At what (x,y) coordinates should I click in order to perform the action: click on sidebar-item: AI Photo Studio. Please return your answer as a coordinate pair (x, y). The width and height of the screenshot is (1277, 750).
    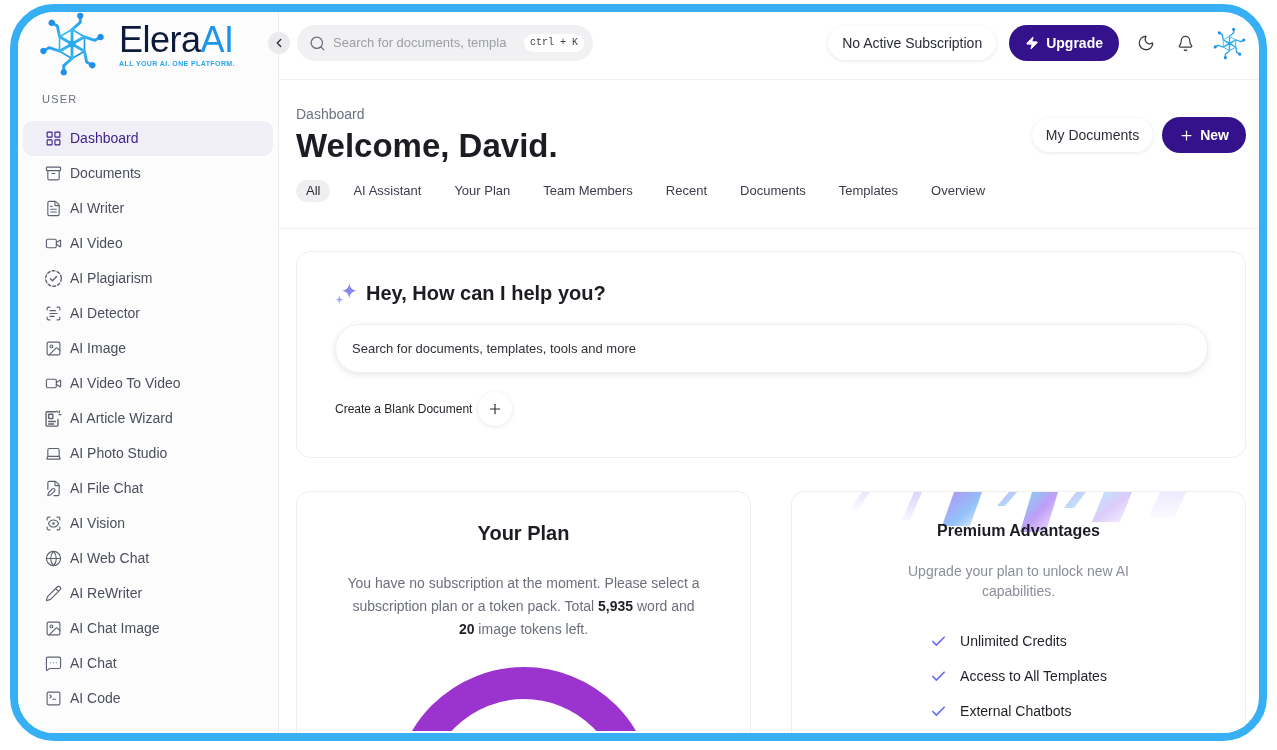
    Looking at the image, I should click on (148, 453).